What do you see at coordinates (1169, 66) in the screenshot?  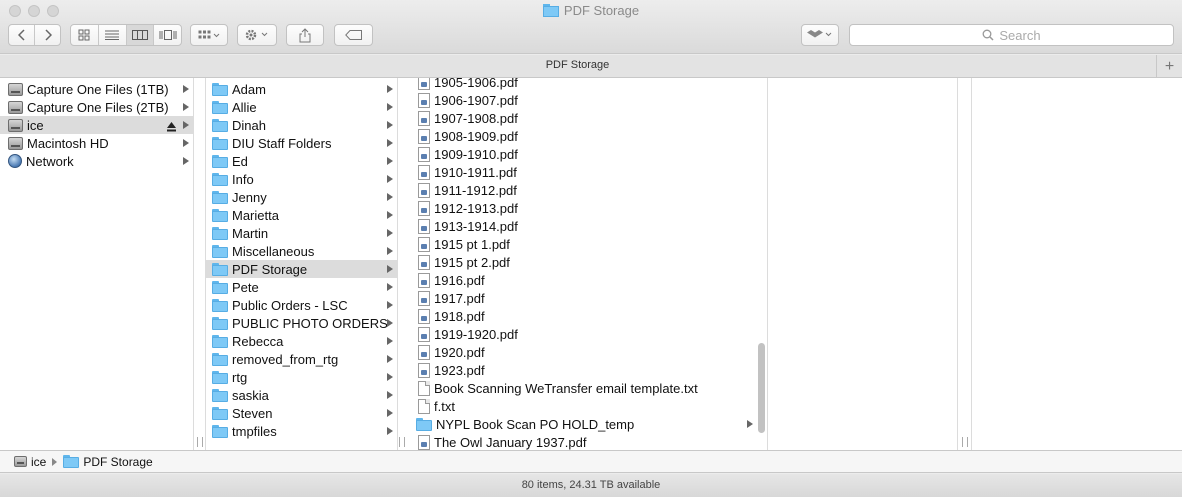 I see `new-tab-button: +` at bounding box center [1169, 66].